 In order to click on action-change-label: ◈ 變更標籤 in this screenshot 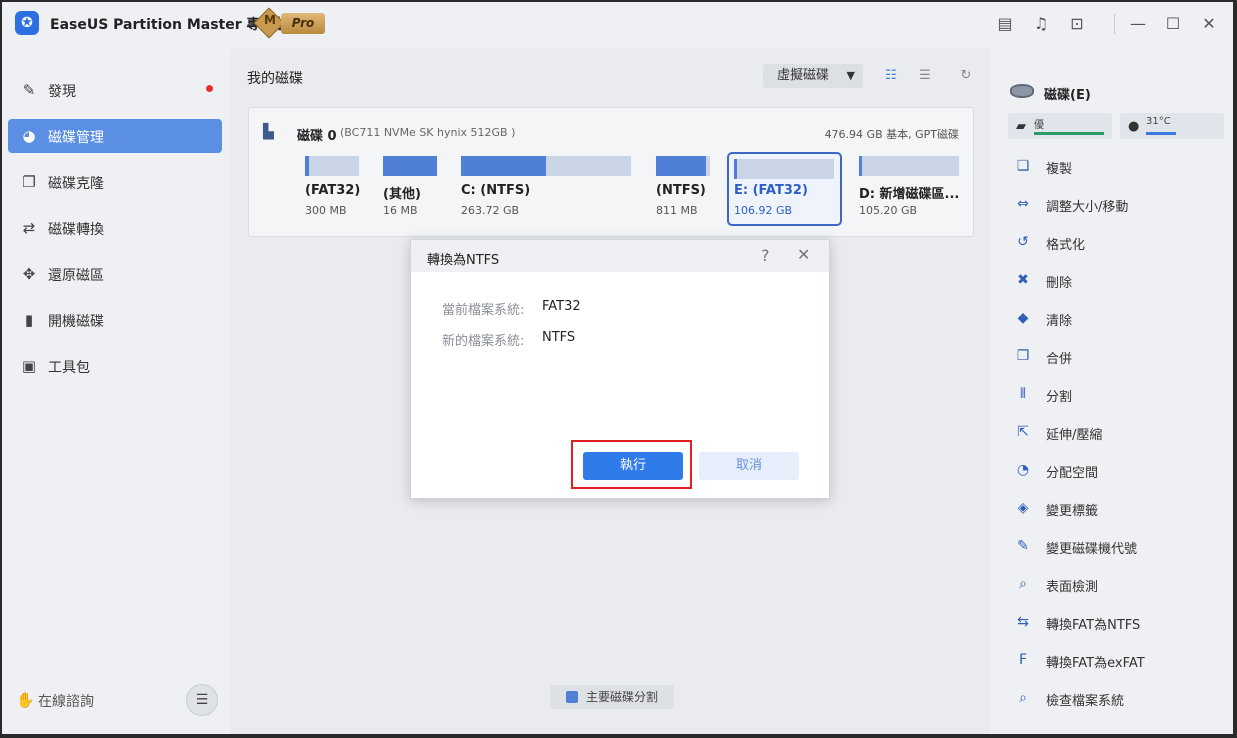, I will do `click(1114, 509)`.